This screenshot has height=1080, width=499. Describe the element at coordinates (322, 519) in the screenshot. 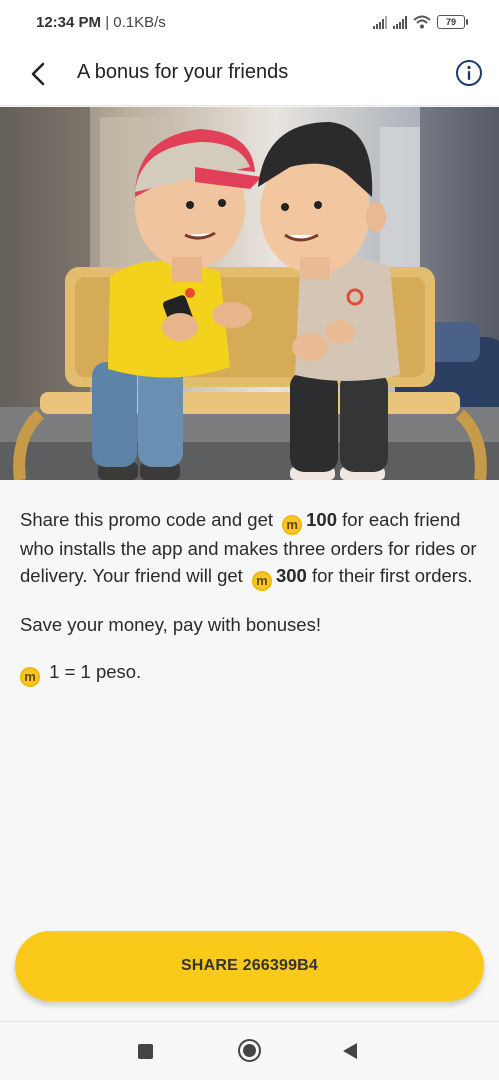

I see `bonus-amount-referrer: 100` at that location.